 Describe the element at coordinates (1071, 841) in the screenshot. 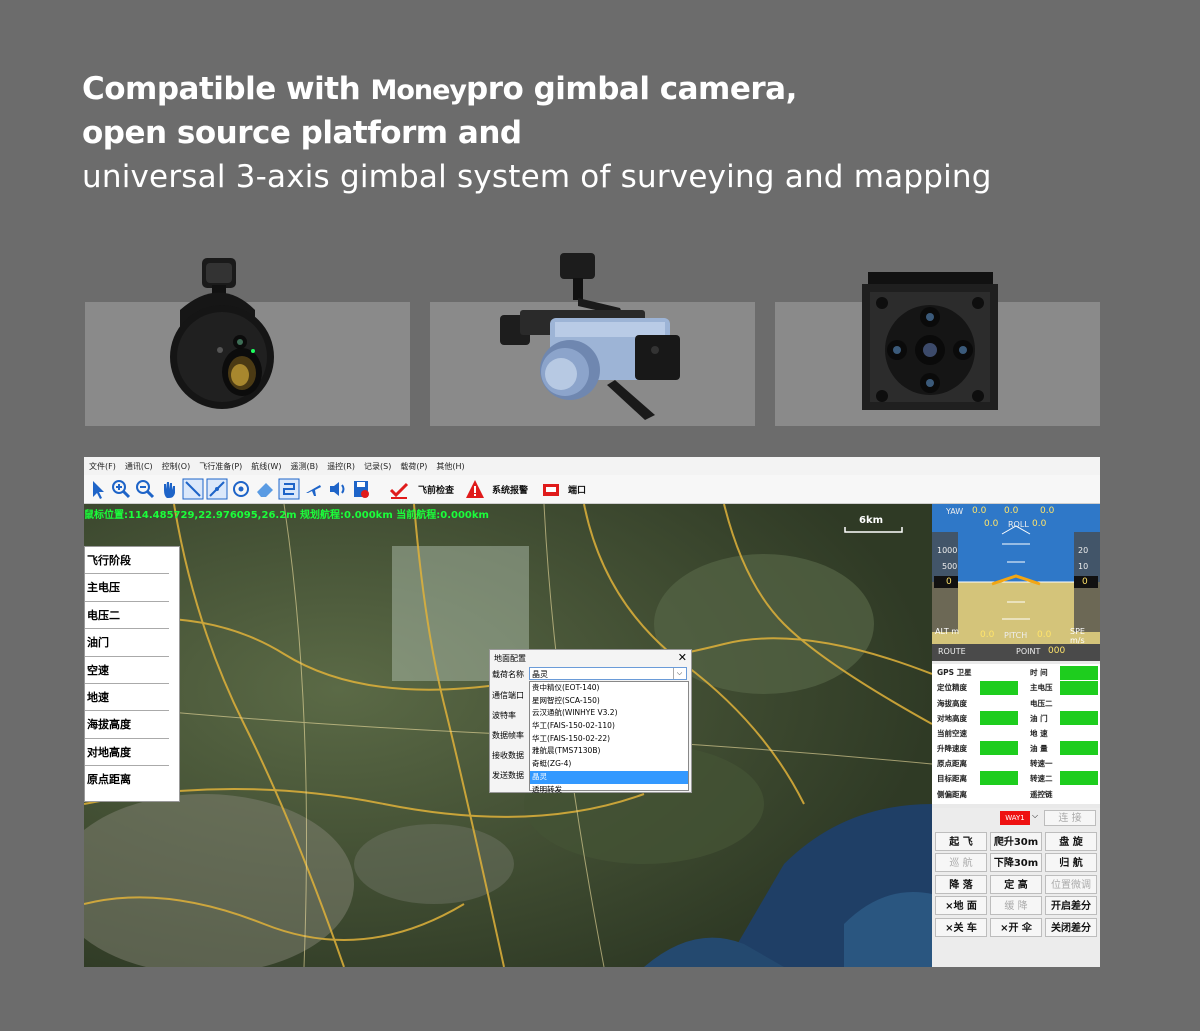

I see `loiter-button: 盘 旋` at that location.